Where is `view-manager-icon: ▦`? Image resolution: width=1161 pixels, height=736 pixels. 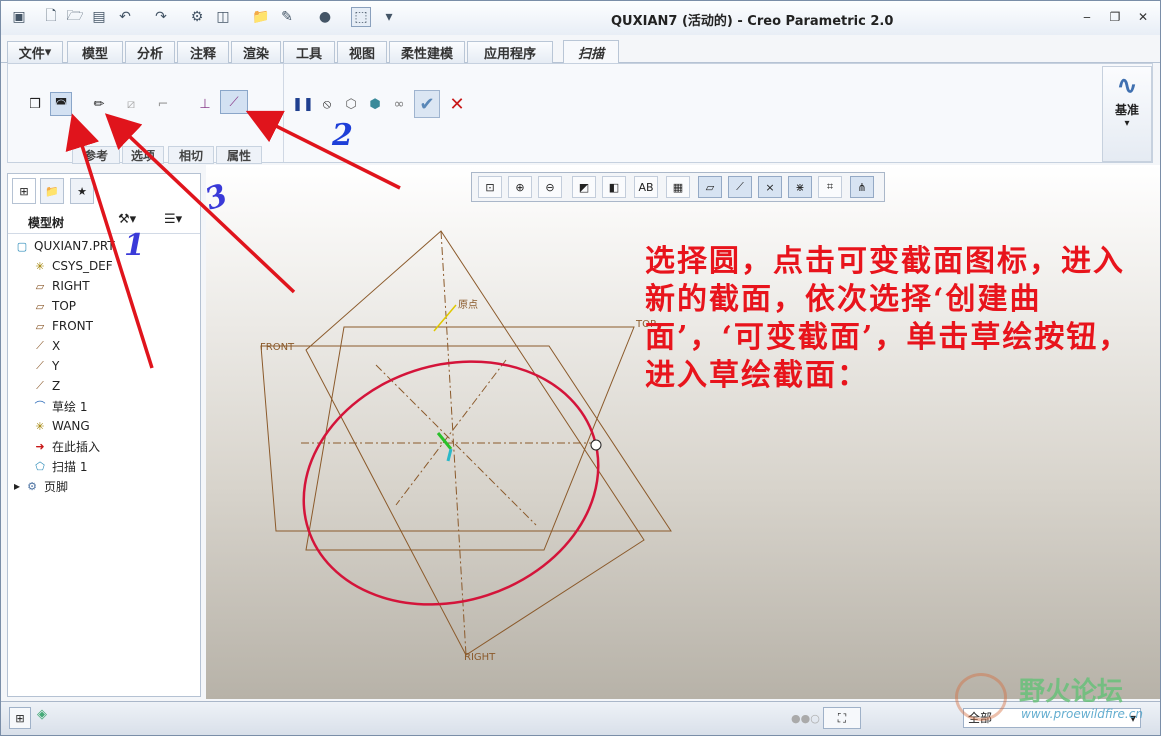
view-manager-icon: ▦ is located at coordinates (678, 187).